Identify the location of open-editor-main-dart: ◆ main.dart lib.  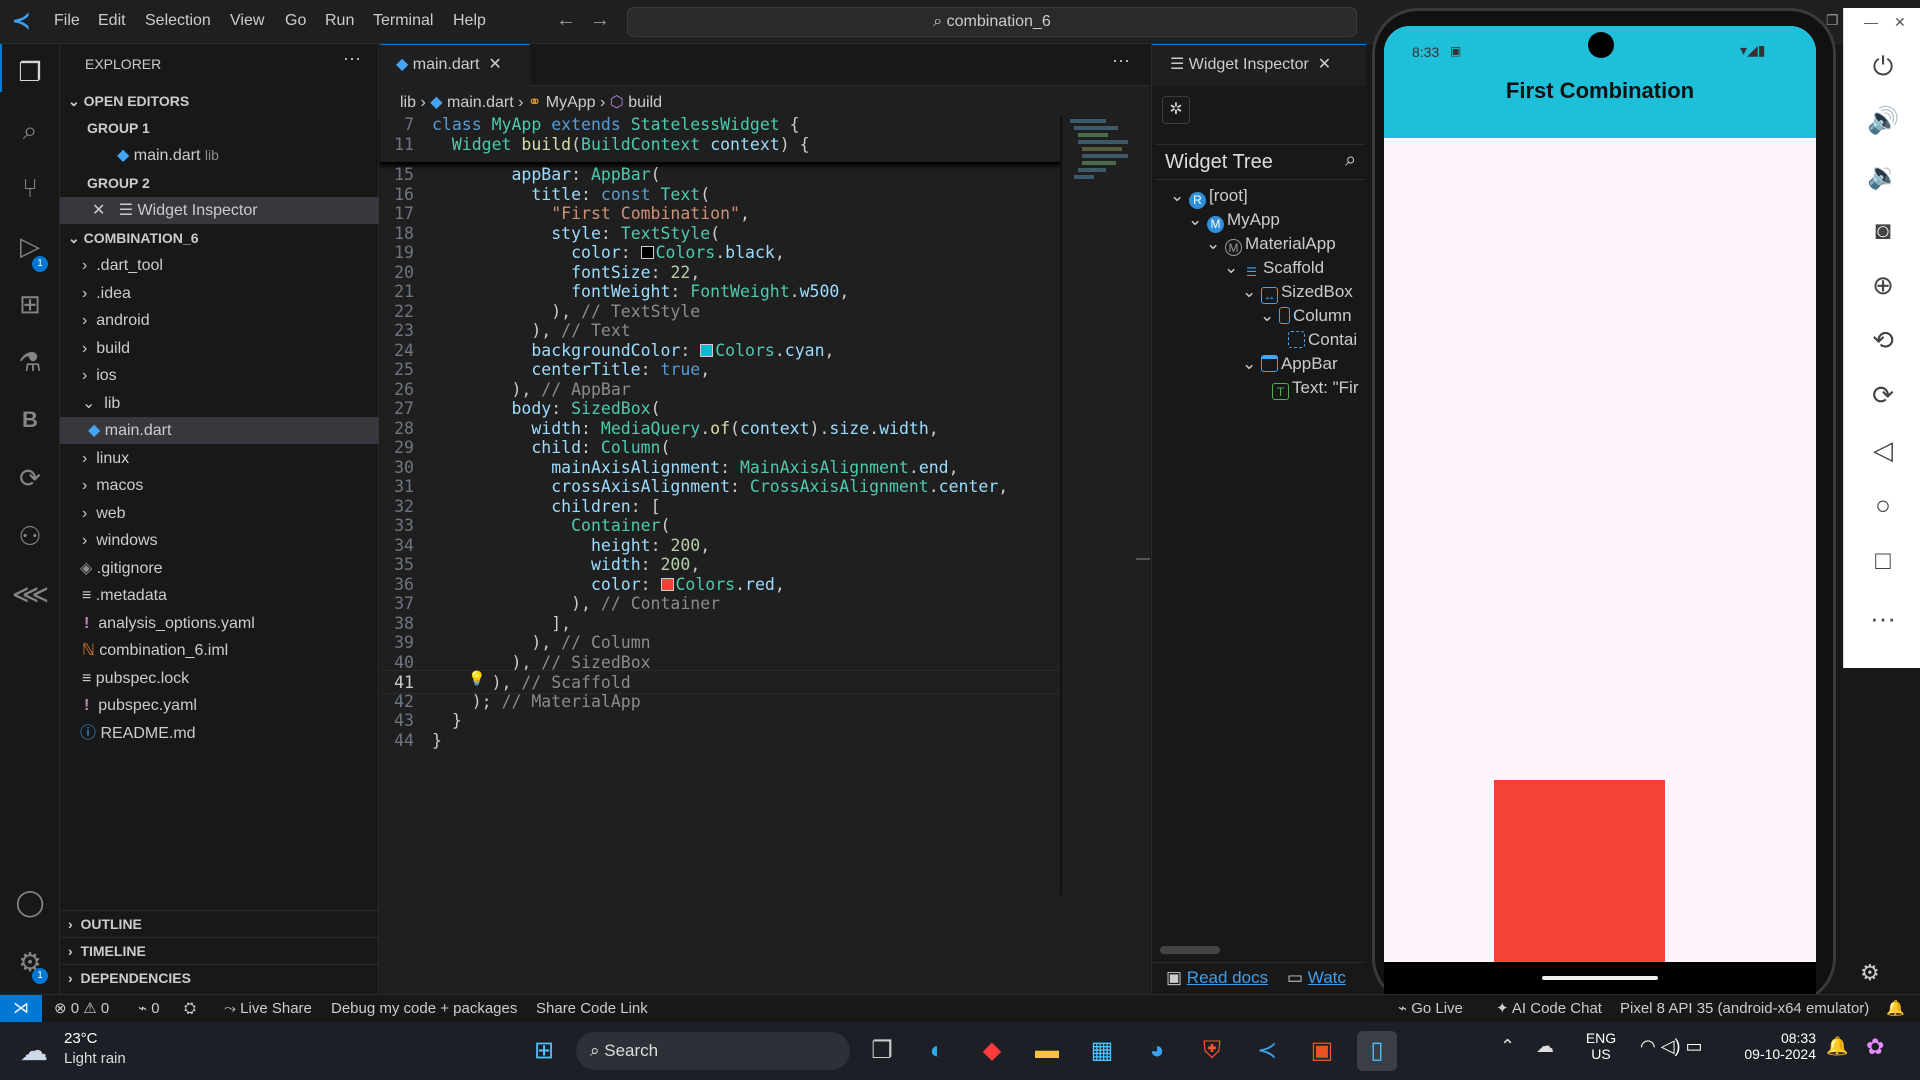
(219, 155).